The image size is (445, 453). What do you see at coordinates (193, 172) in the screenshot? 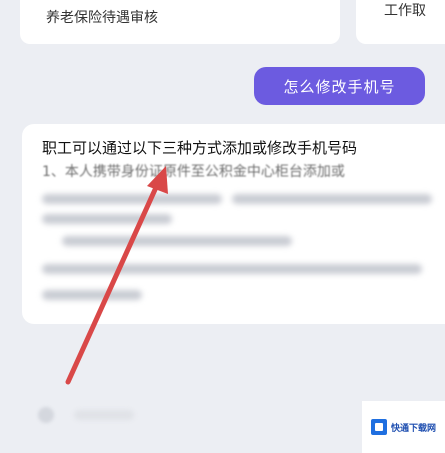
I see `answer-step-1: 1、本人携带身份证原件至公积金中心柜台添加或` at bounding box center [193, 172].